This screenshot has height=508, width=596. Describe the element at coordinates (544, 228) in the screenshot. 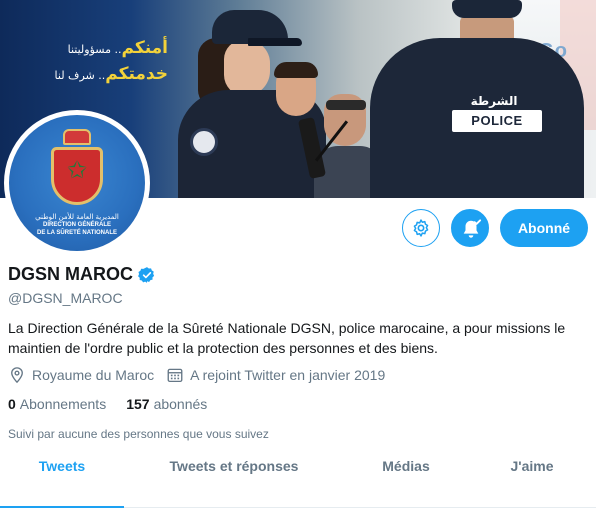

I see `following-button: Abonné` at that location.